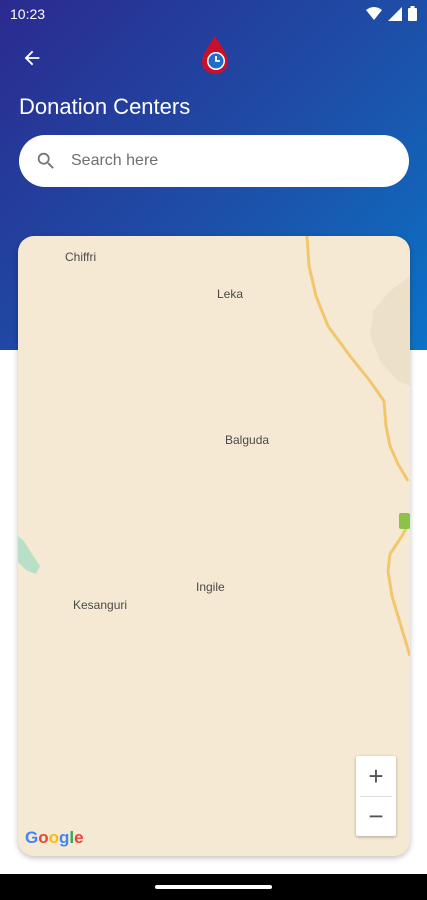 The image size is (427, 900). I want to click on status-icons, so click(391, 13).